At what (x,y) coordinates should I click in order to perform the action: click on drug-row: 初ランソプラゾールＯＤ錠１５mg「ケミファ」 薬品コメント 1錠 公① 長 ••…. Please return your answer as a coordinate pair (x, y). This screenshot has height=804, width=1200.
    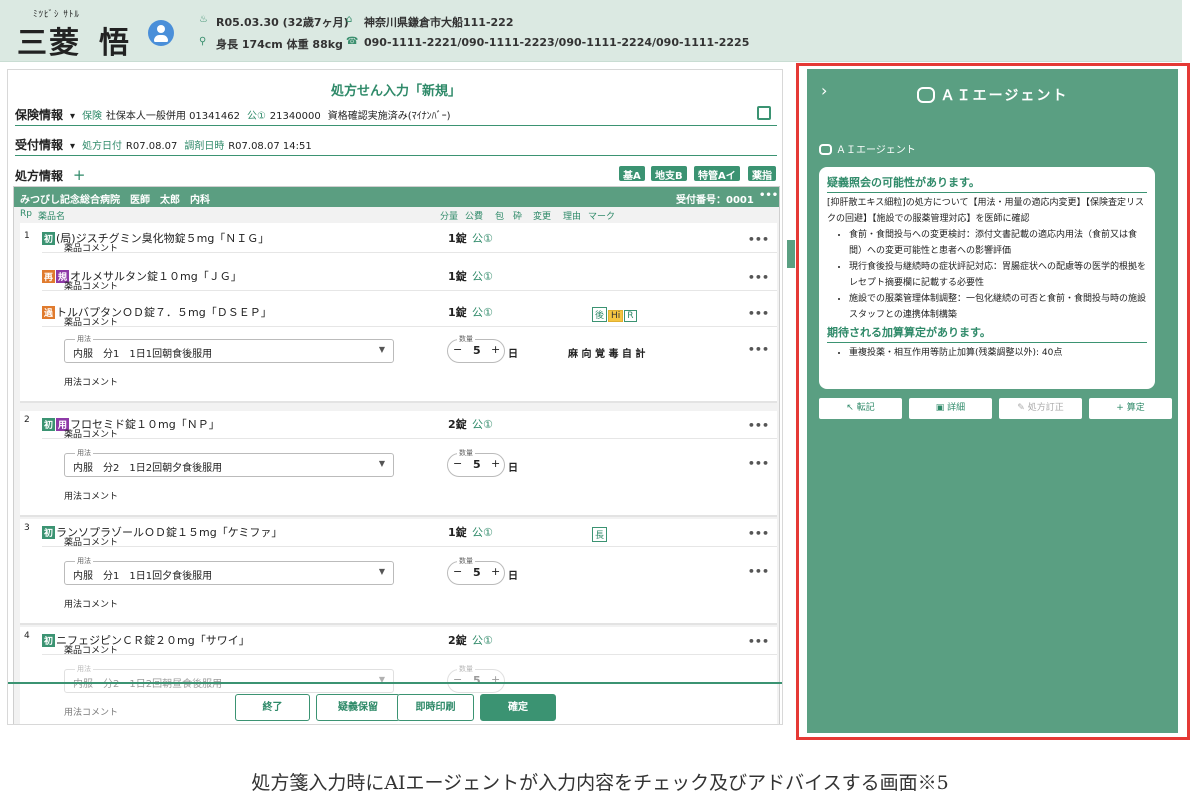
    Looking at the image, I should click on (409, 534).